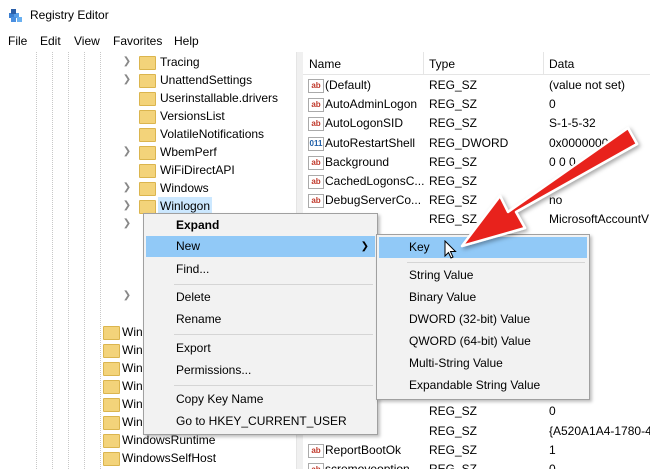 The height and width of the screenshot is (469, 650). What do you see at coordinates (50, 41) in the screenshot?
I see `menu-edit: Edit` at bounding box center [50, 41].